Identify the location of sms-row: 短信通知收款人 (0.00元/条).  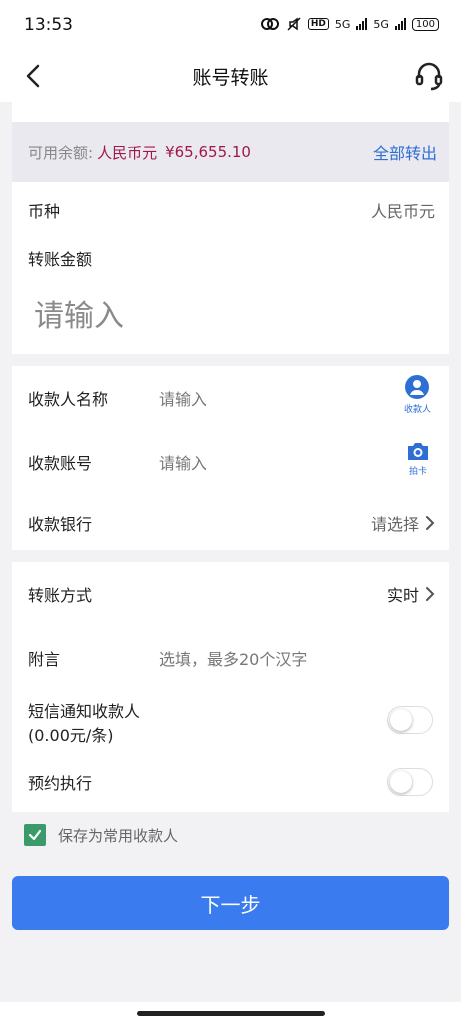
(230, 722).